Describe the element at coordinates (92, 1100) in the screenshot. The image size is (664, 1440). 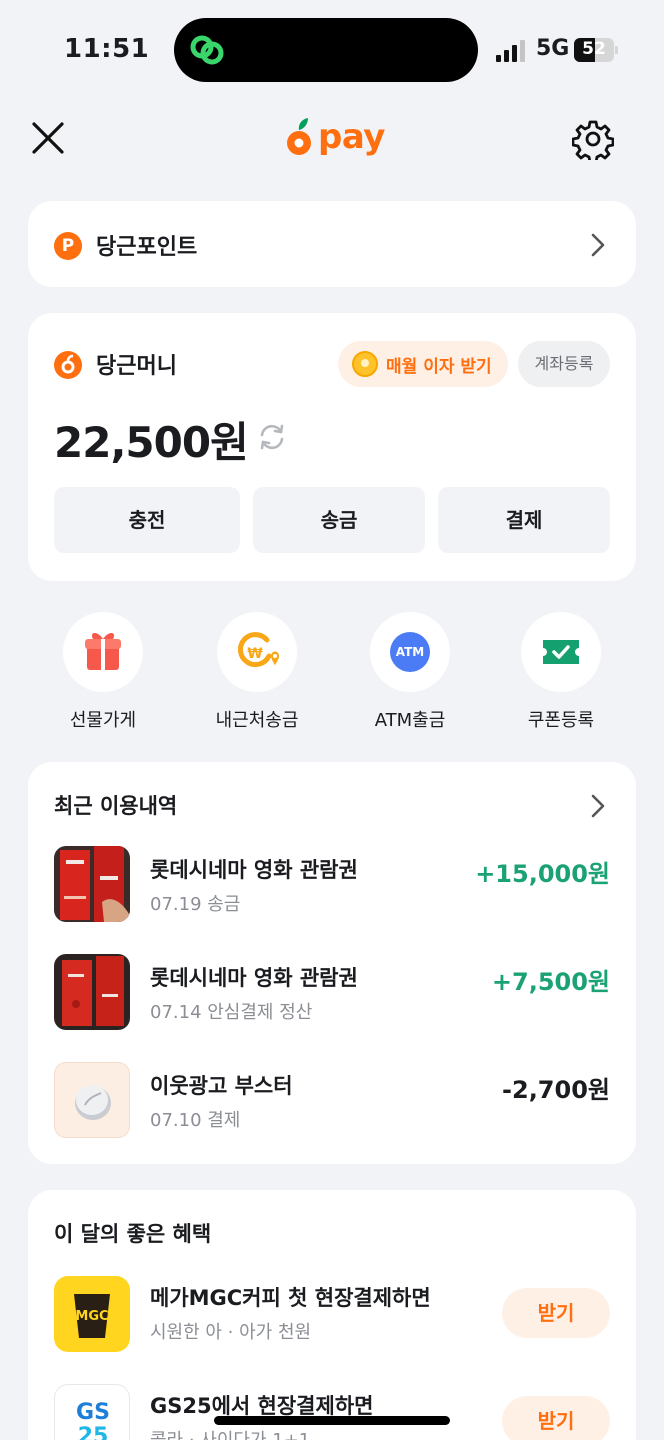
I see `booster-coin-thumbnail` at that location.